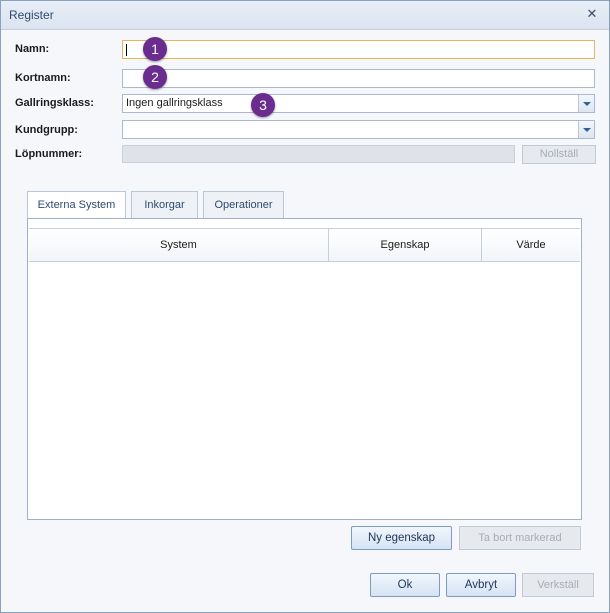 The image size is (610, 613). Describe the element at coordinates (31, 15) in the screenshot. I see `window-title: Register` at that location.